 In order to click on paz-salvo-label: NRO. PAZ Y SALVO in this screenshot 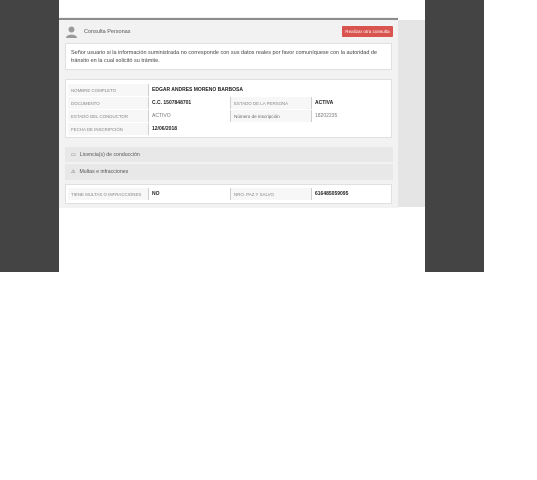, I will do `click(270, 194)`.